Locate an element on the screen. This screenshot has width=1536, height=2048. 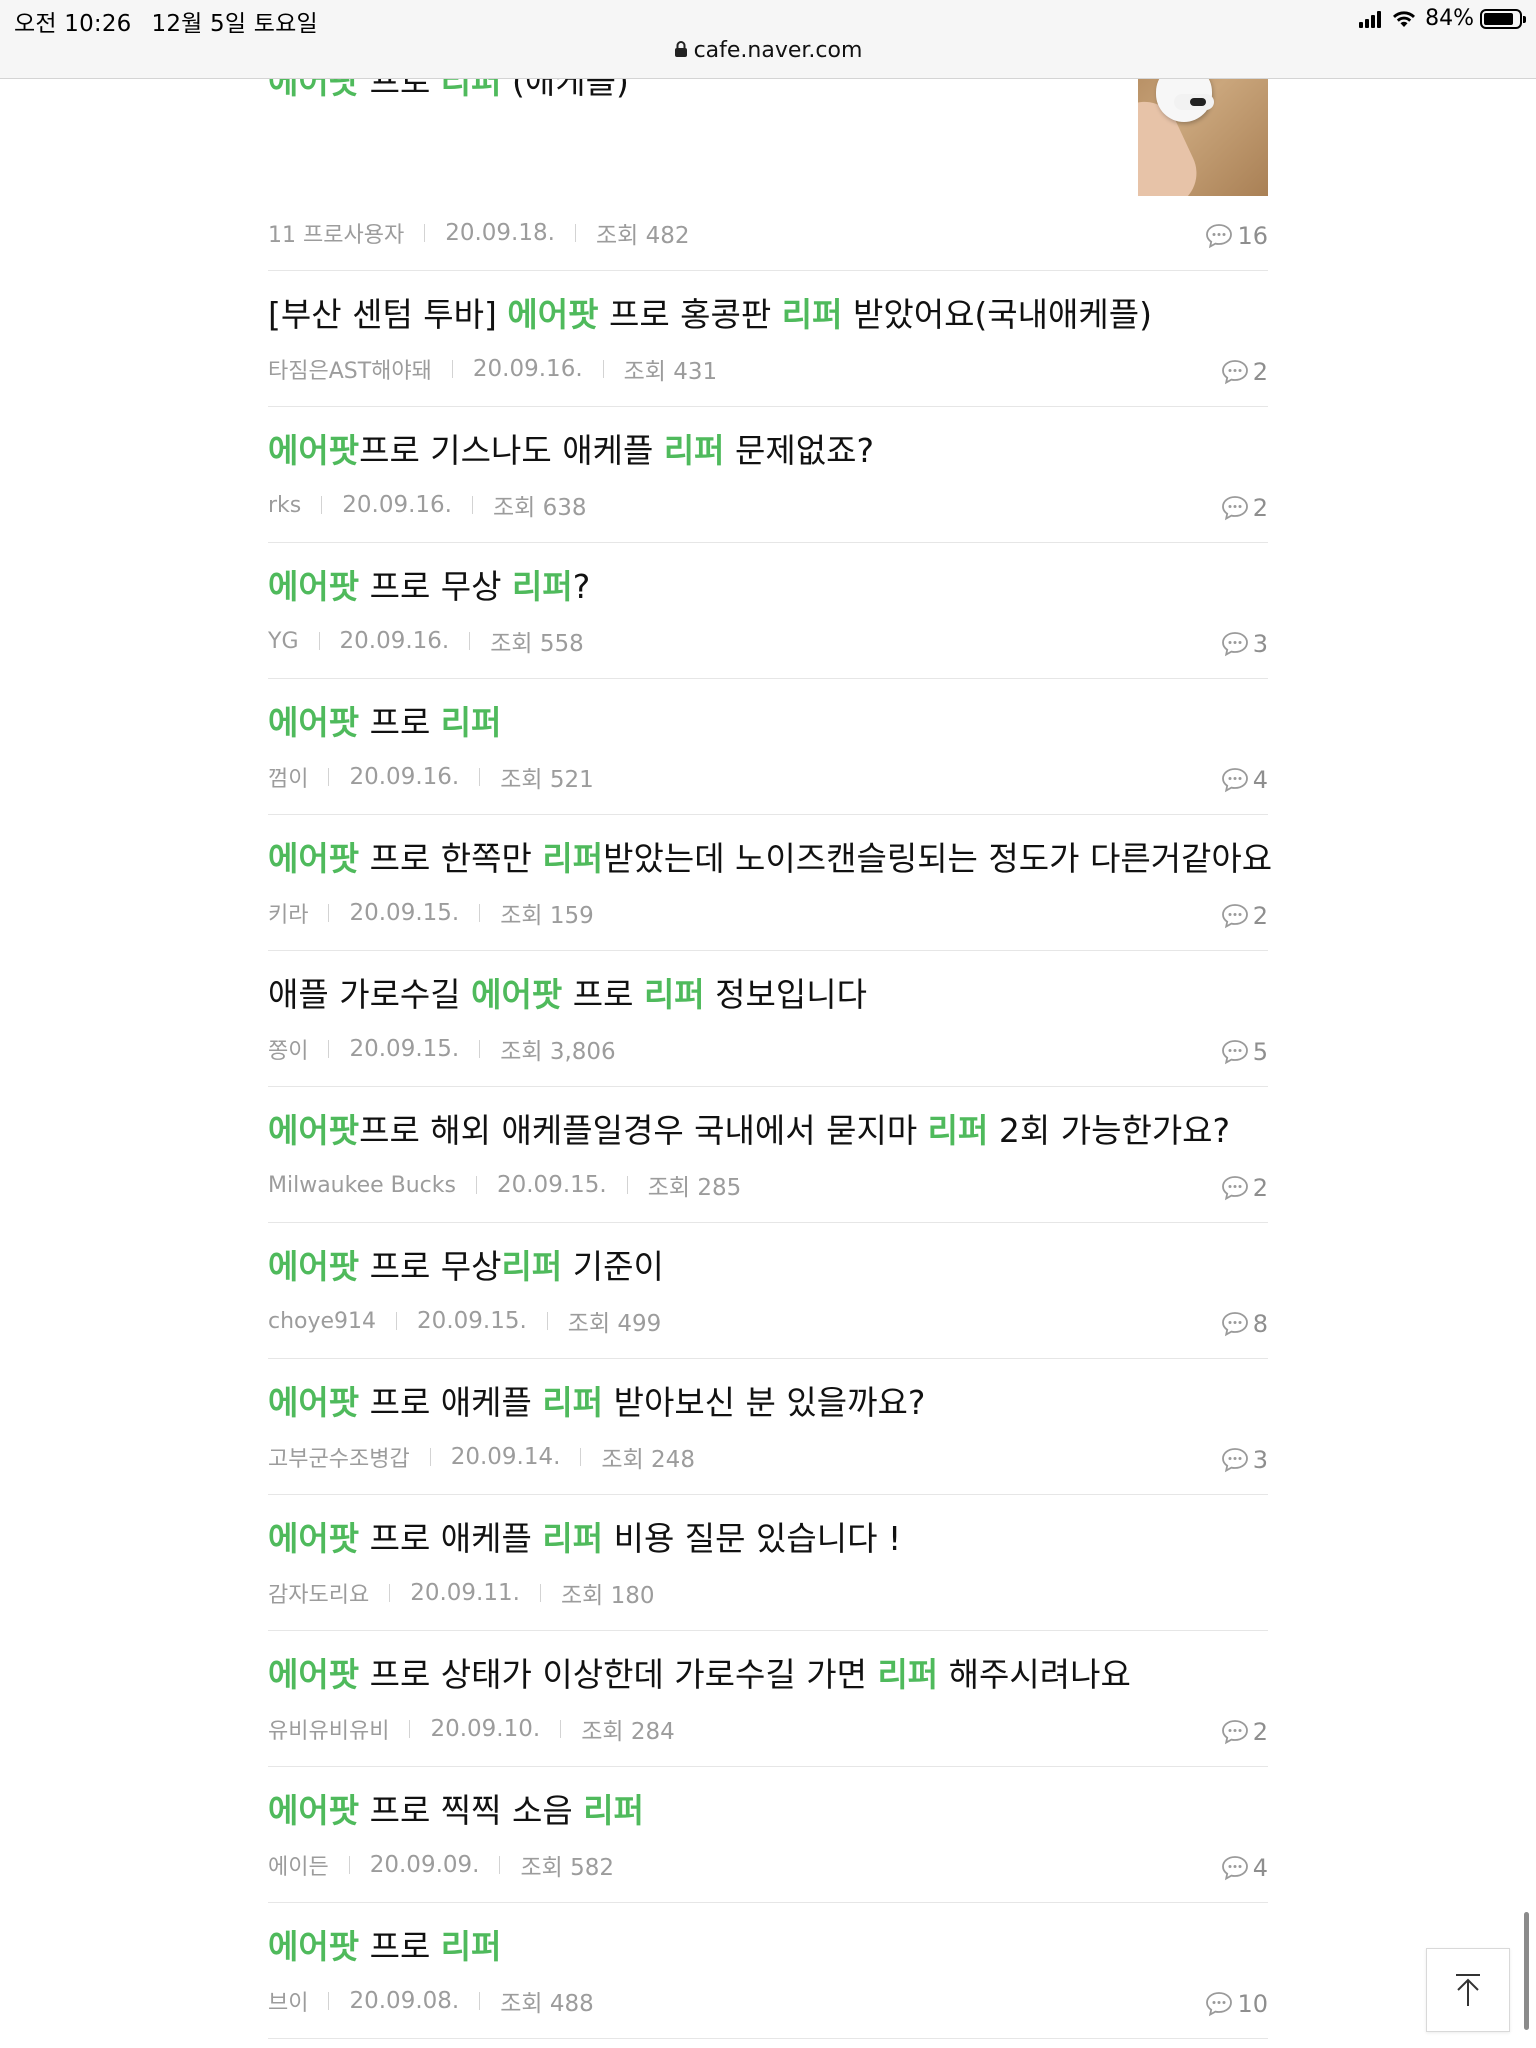
title-text: 비용 질문 있습니다 ! is located at coordinates (752, 1538).